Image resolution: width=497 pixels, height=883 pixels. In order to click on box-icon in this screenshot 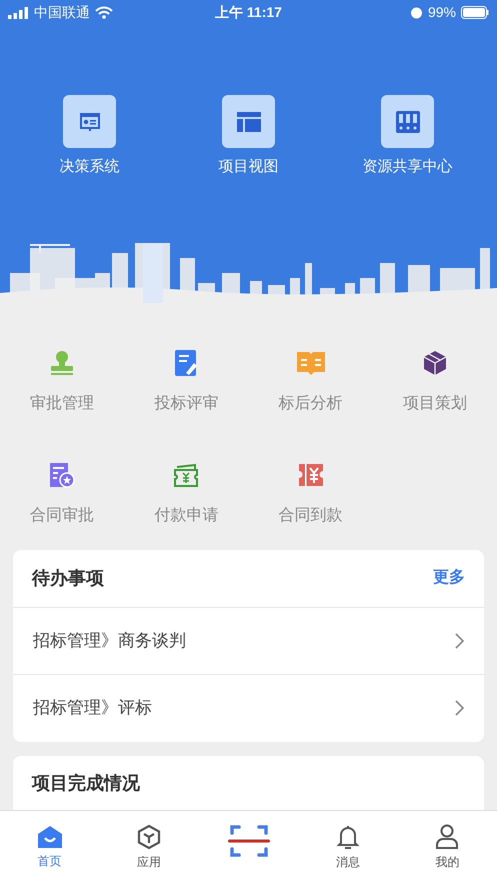, I will do `click(434, 363)`.